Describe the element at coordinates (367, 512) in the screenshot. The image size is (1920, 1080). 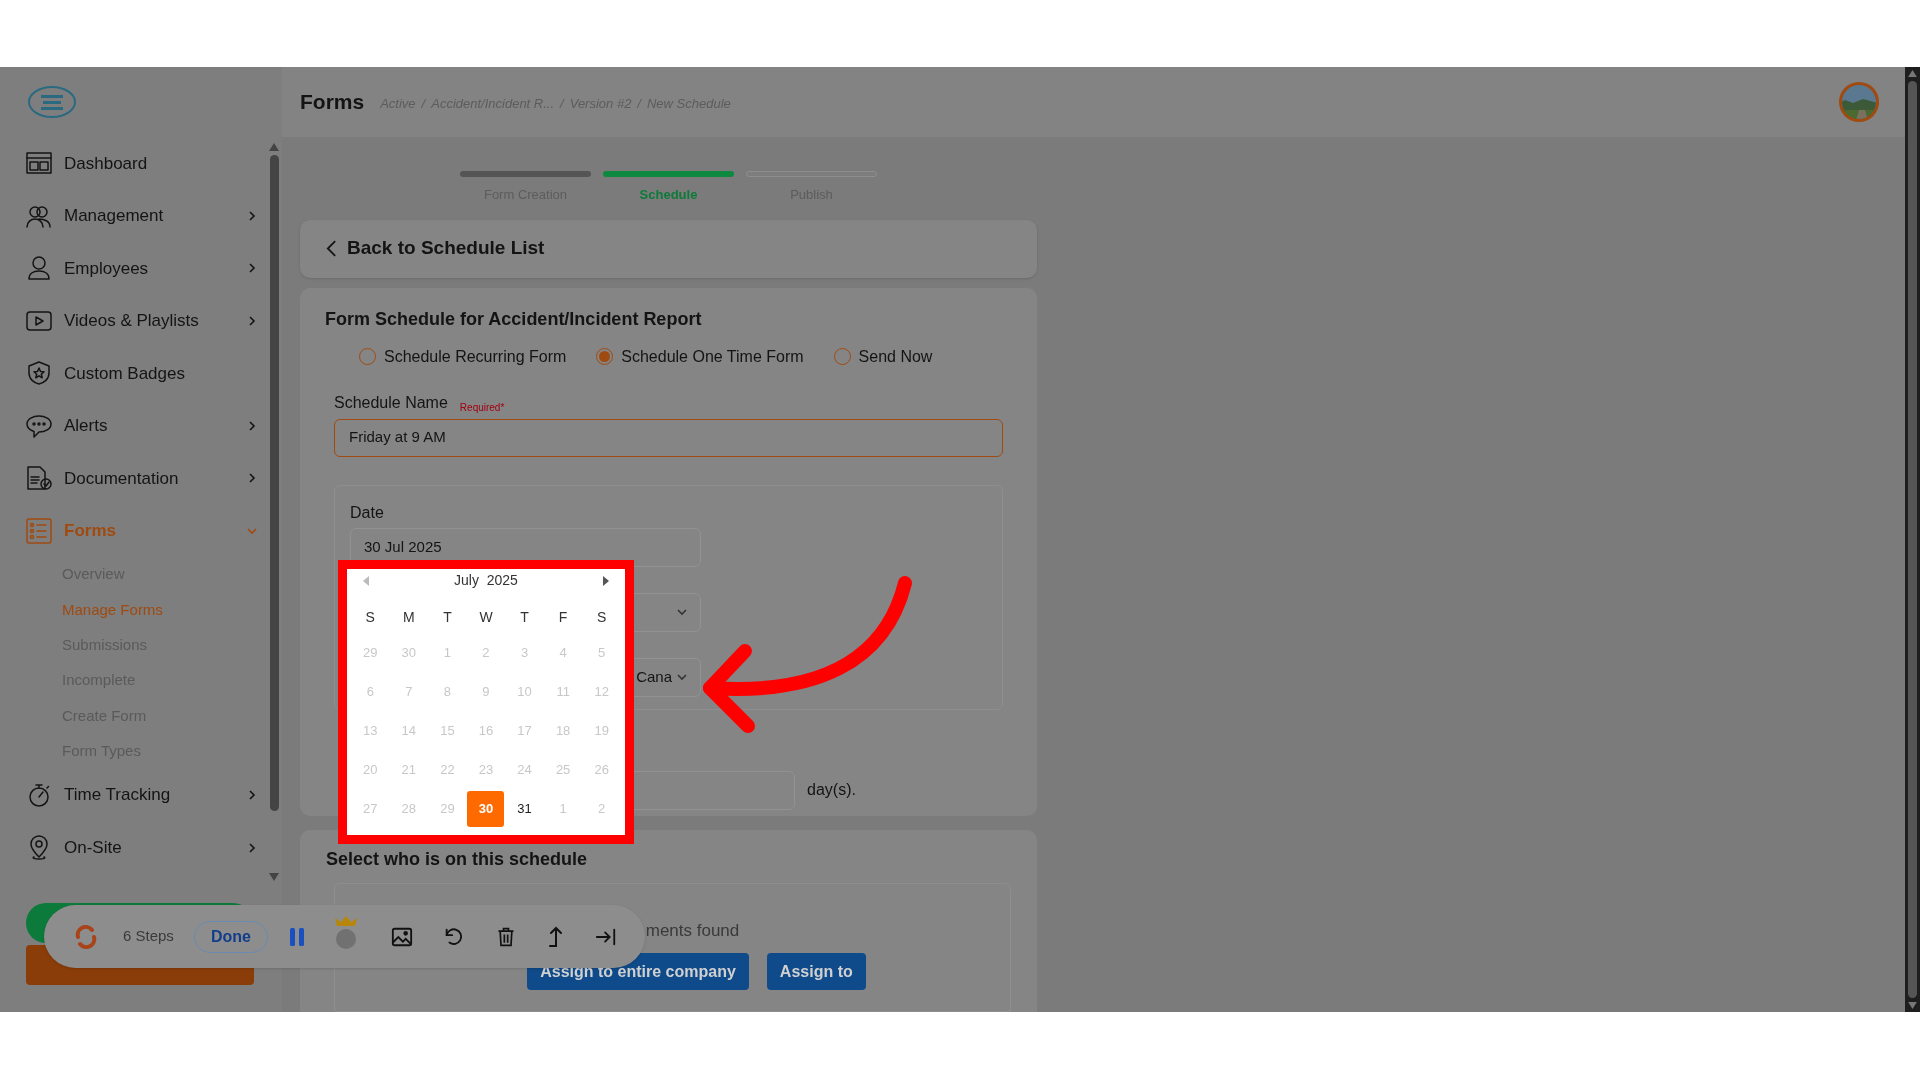
I see `field-label: Date` at that location.